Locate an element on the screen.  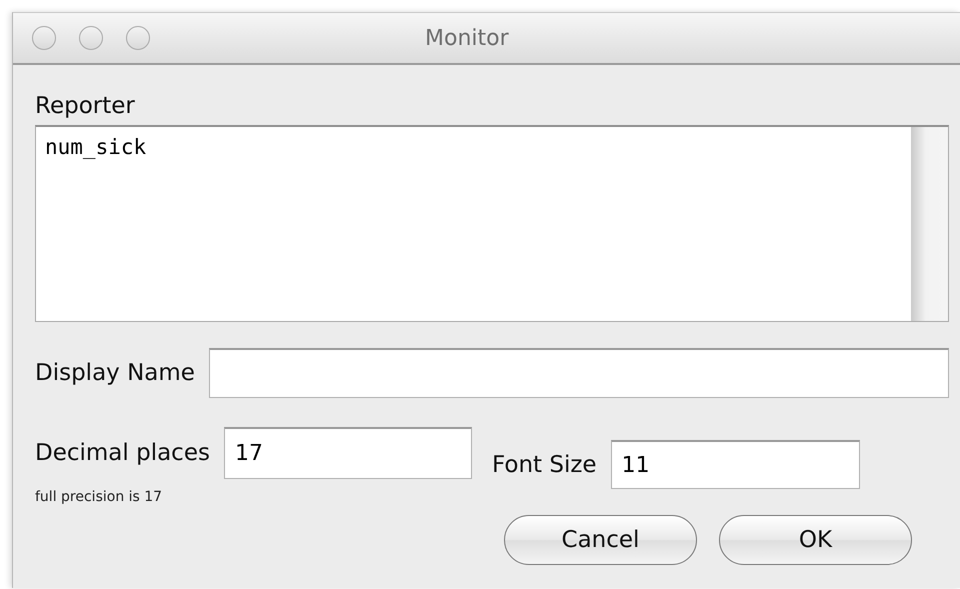
reporter-label: Reporter is located at coordinates (85, 106).